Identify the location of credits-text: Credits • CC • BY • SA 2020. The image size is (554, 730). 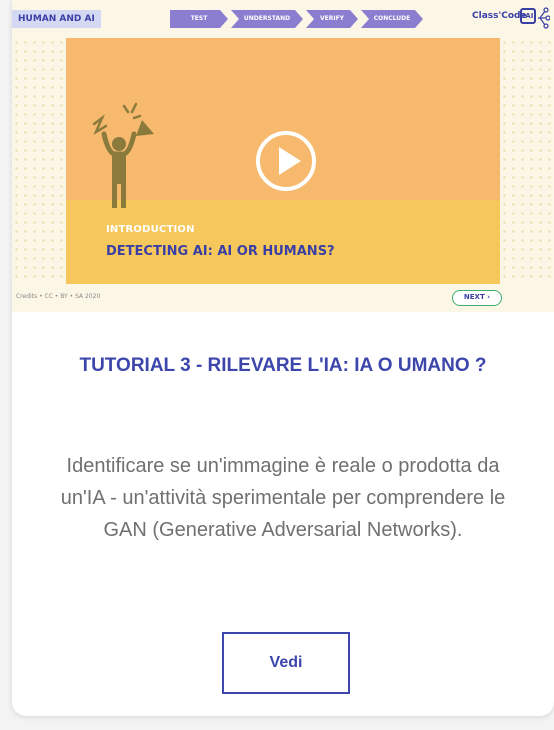
(58, 296).